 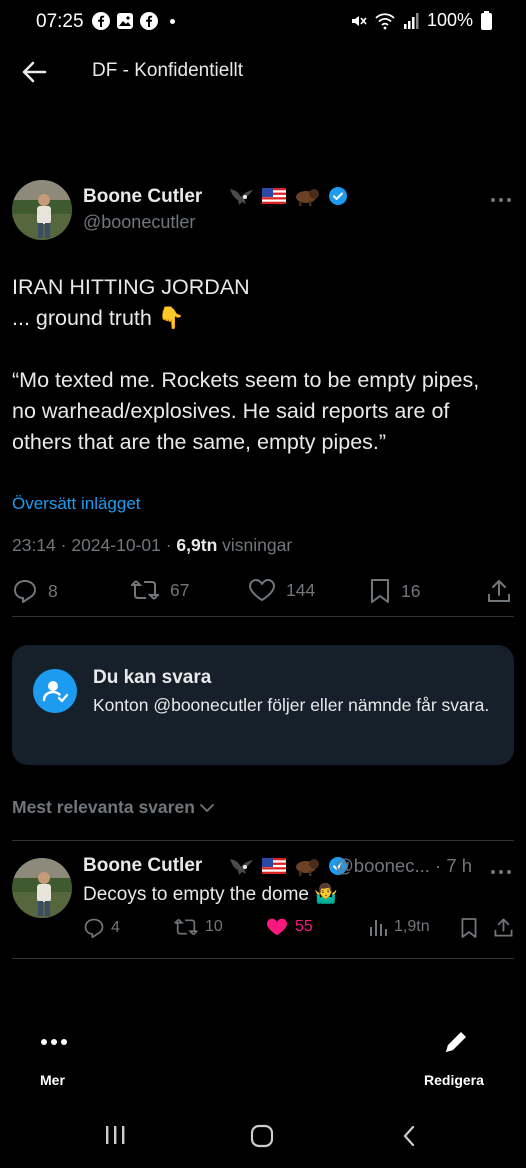 I want to click on views-label: visningar, so click(x=255, y=545).